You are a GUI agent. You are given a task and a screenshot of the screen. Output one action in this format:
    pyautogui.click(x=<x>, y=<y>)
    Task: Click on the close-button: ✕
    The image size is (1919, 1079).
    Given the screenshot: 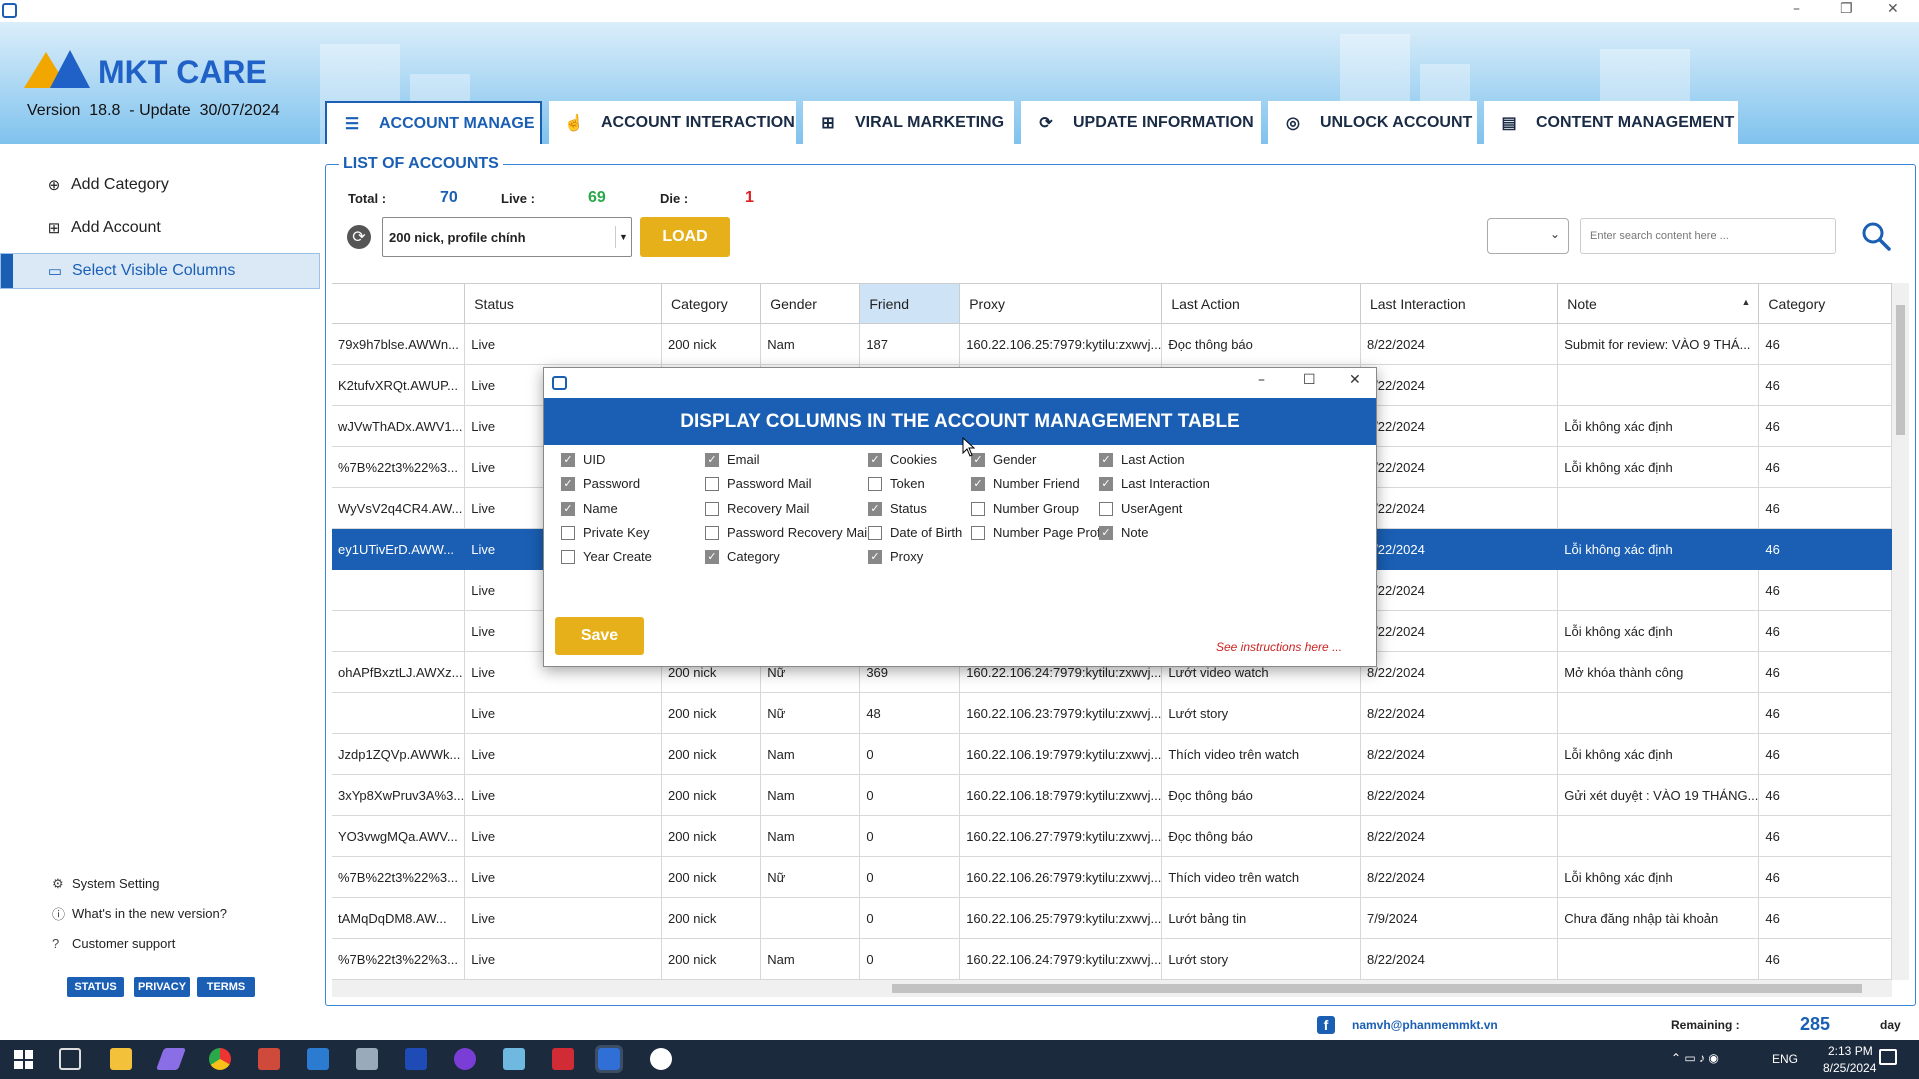 What is the action you would take?
    pyautogui.click(x=1893, y=9)
    